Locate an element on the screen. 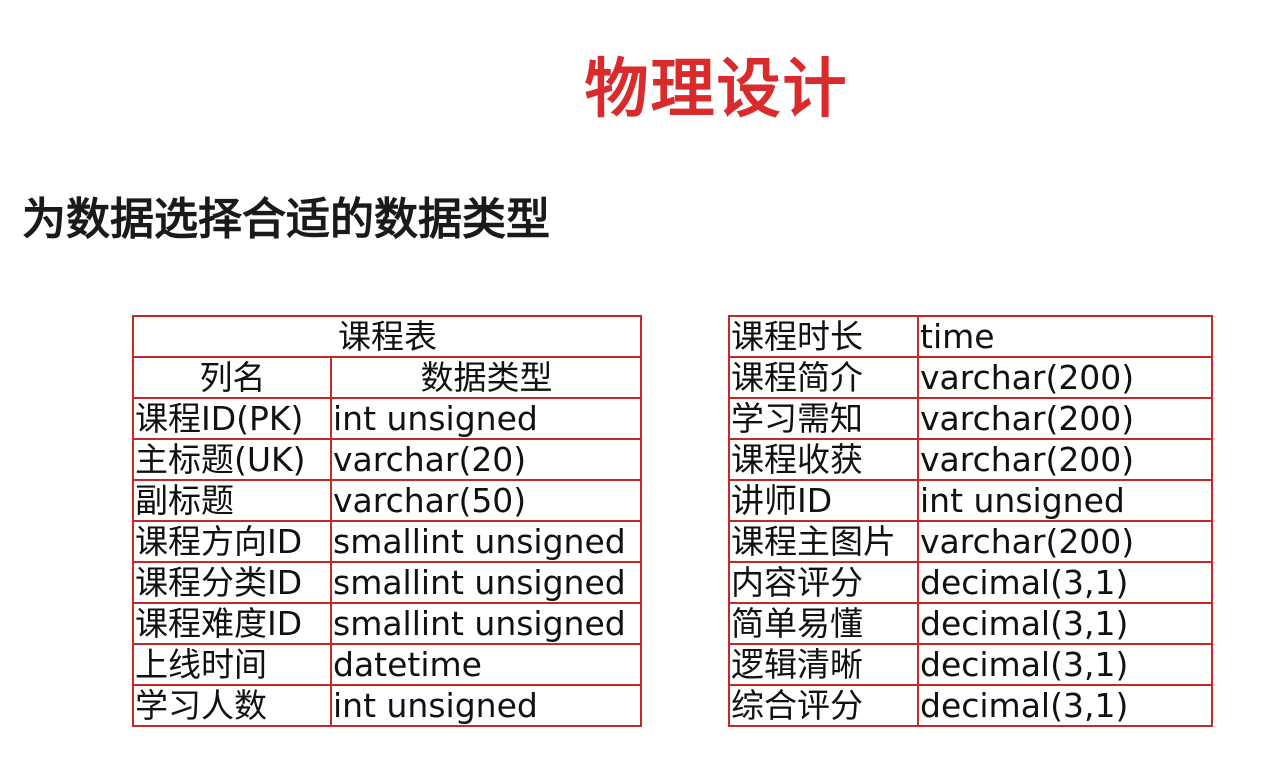  table-row: 课程方向ID smallint unsigned is located at coordinates (387, 541).